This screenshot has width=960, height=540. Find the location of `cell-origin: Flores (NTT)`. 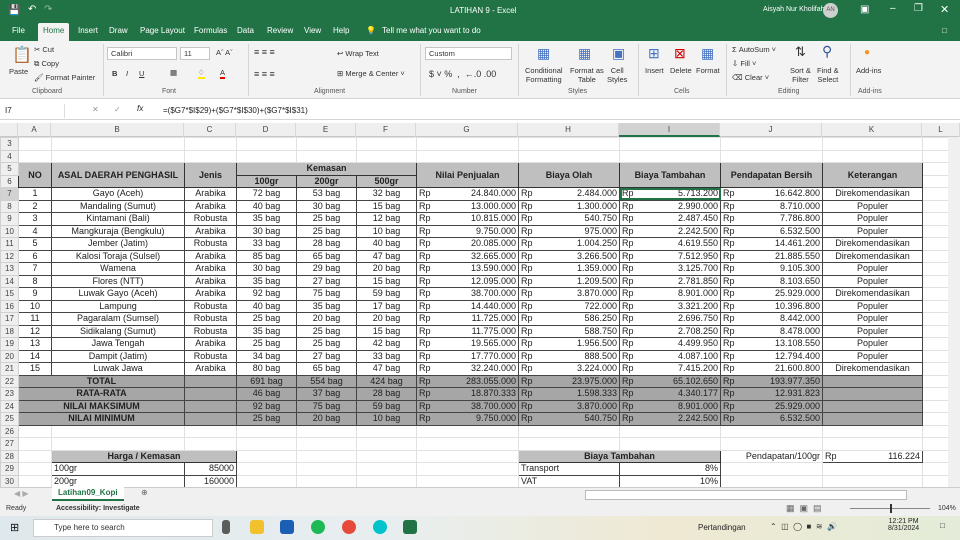

cell-origin: Flores (NTT) is located at coordinates (118, 281).